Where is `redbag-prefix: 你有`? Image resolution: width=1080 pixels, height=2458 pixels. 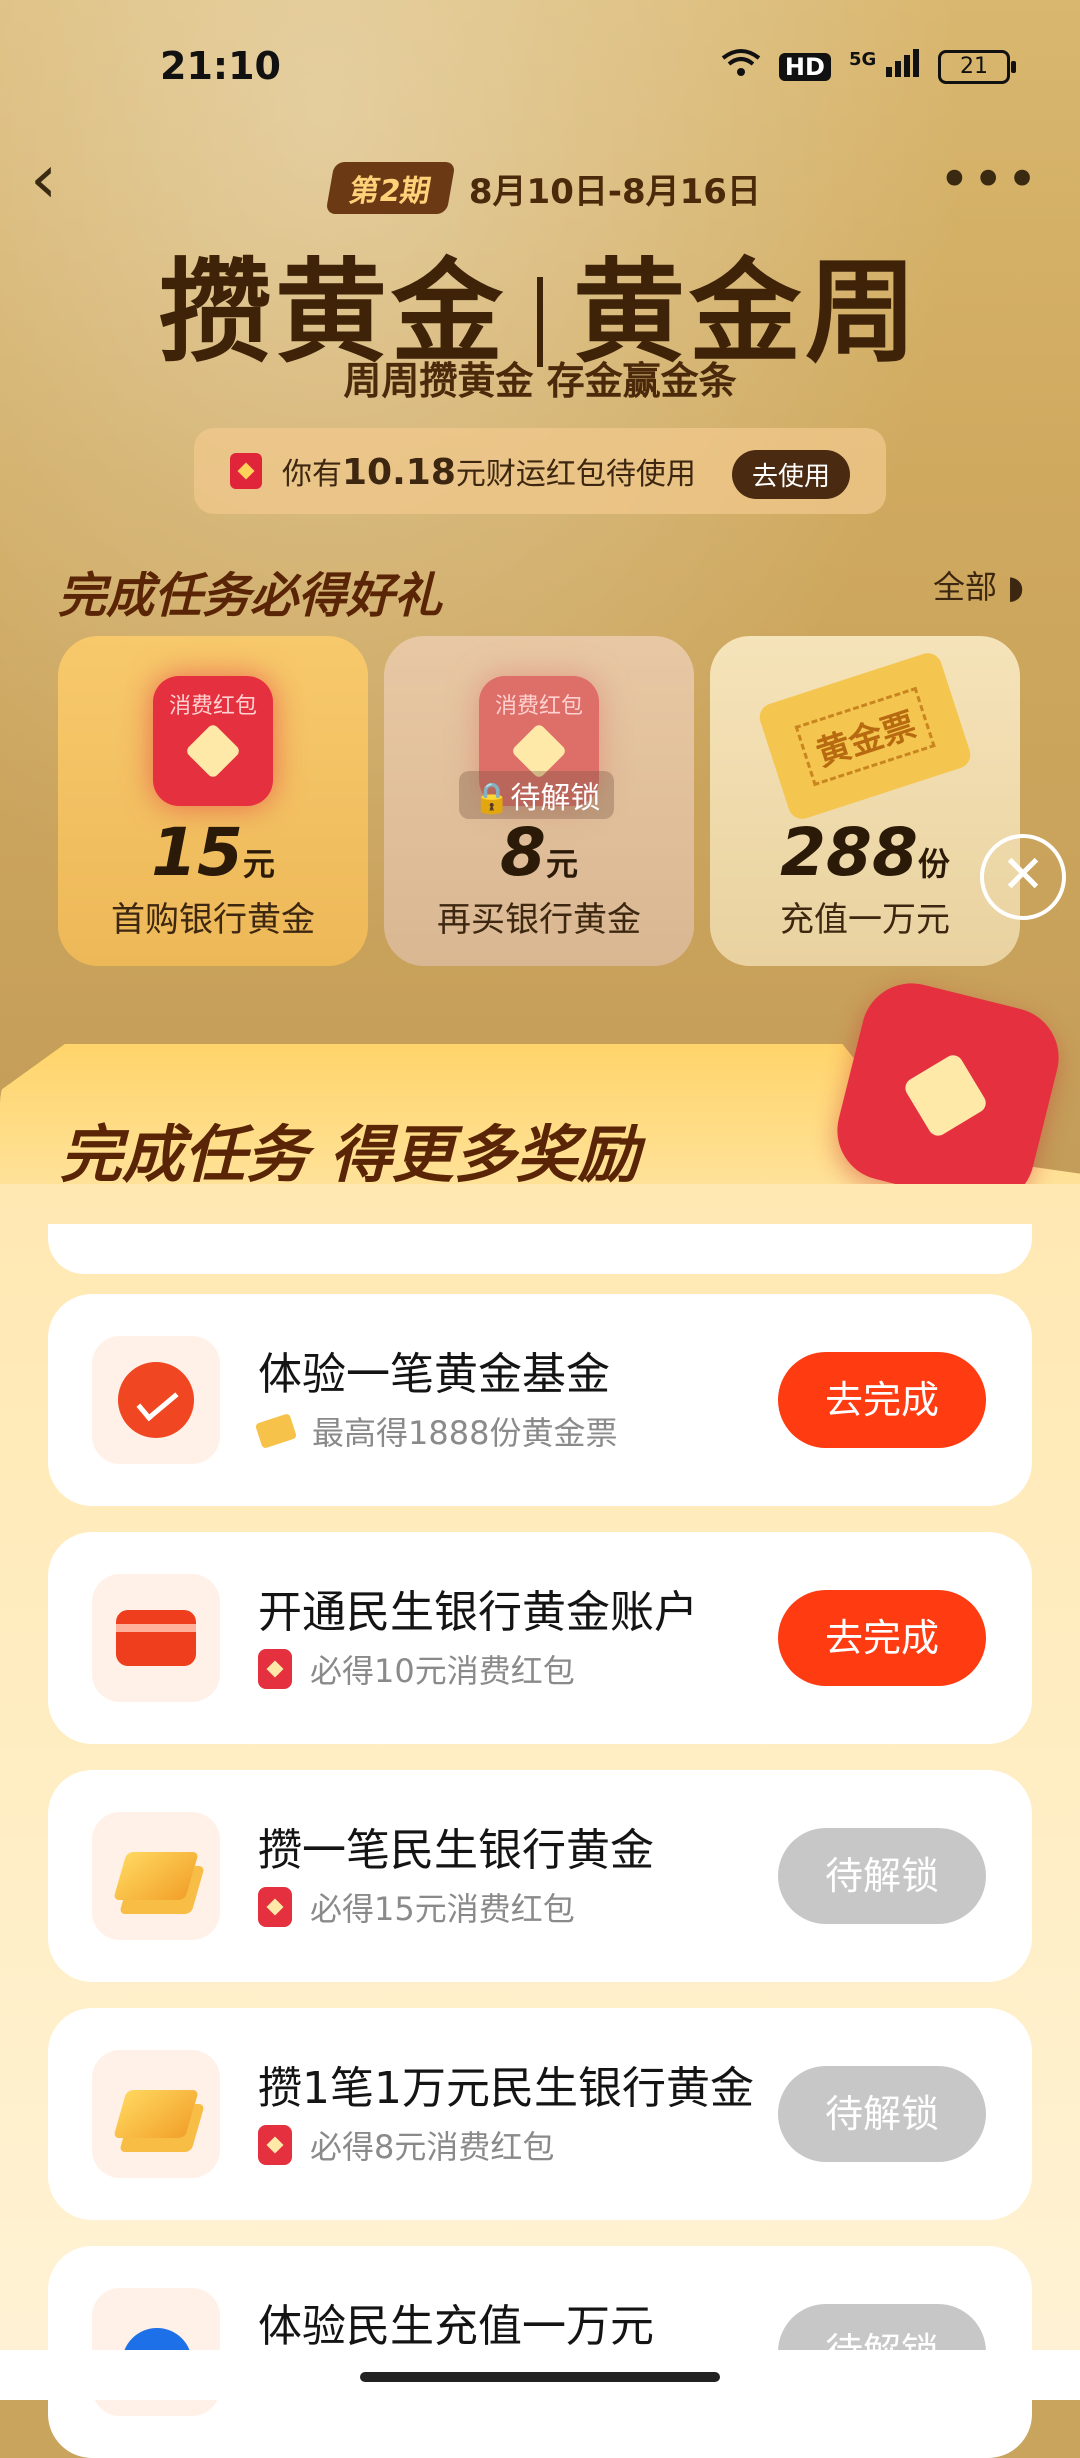
redbag-prefix: 你有 is located at coordinates (312, 474).